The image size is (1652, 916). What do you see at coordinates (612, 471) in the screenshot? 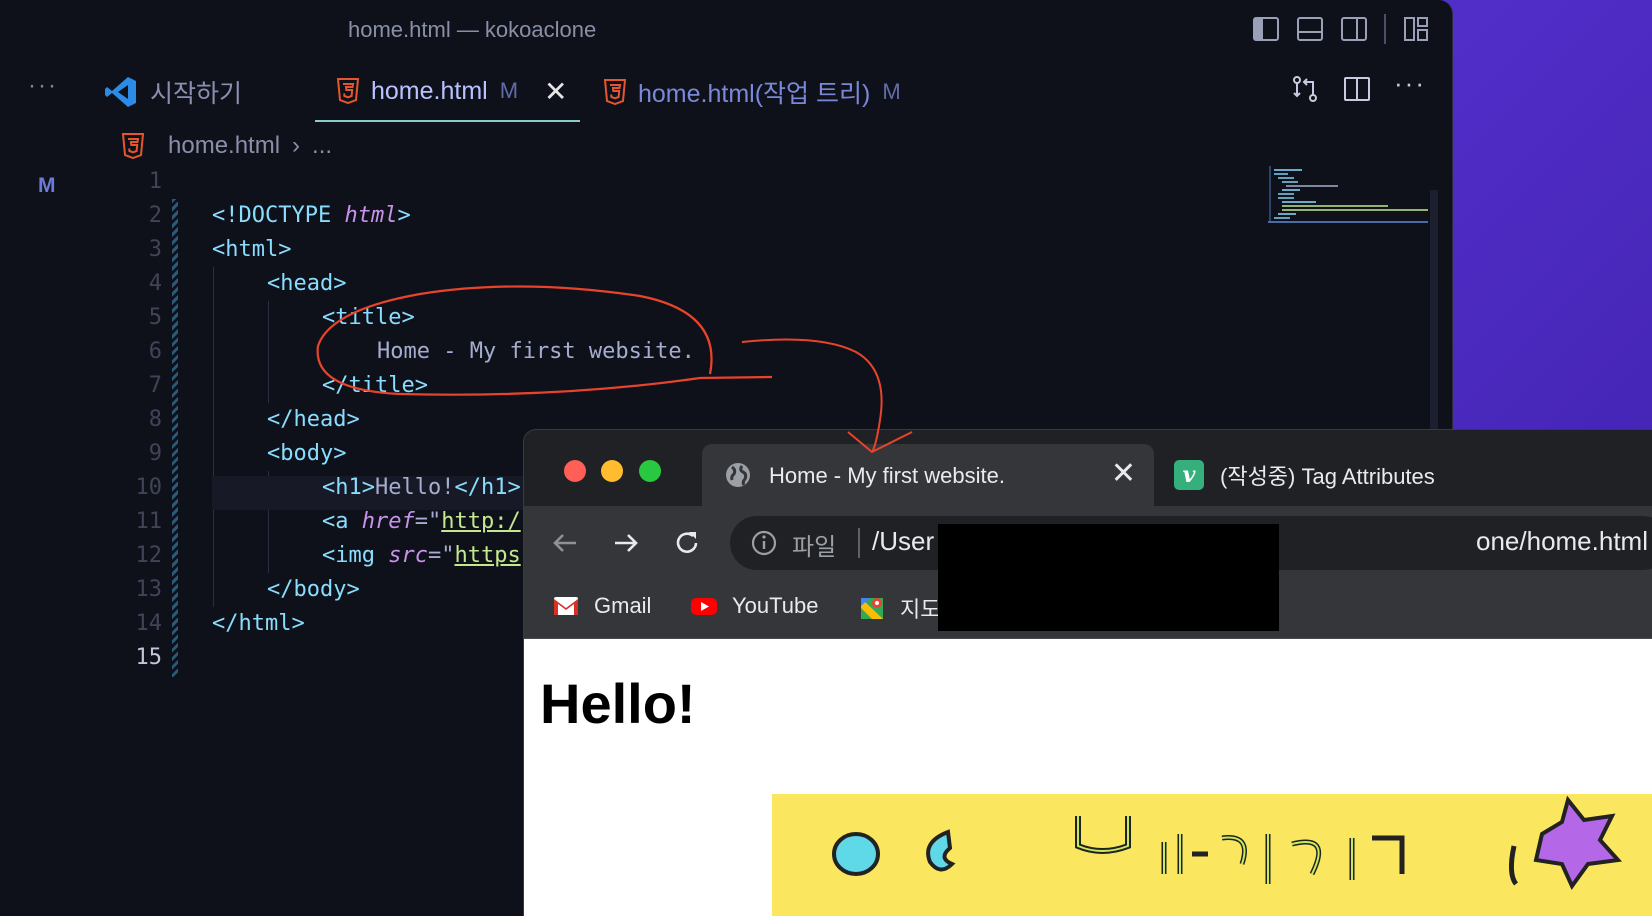
I see `minimize-window-button` at bounding box center [612, 471].